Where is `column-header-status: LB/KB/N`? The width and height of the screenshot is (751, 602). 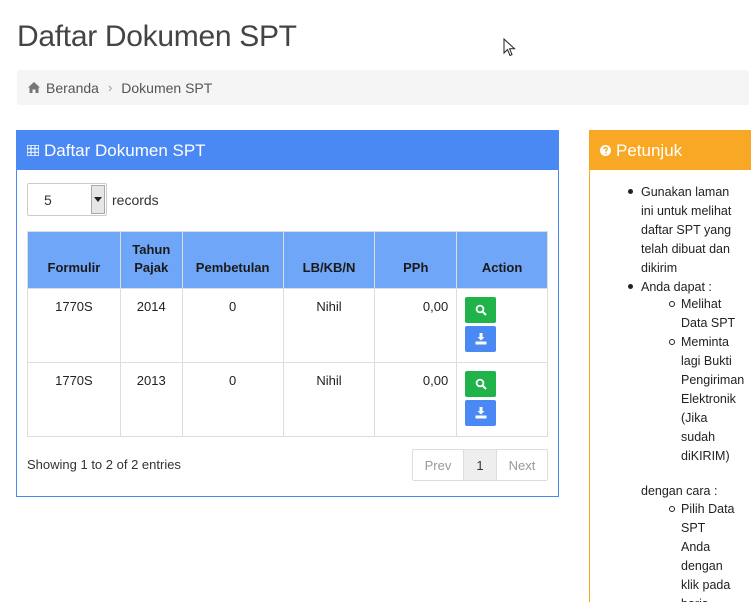 column-header-status: LB/KB/N is located at coordinates (329, 260).